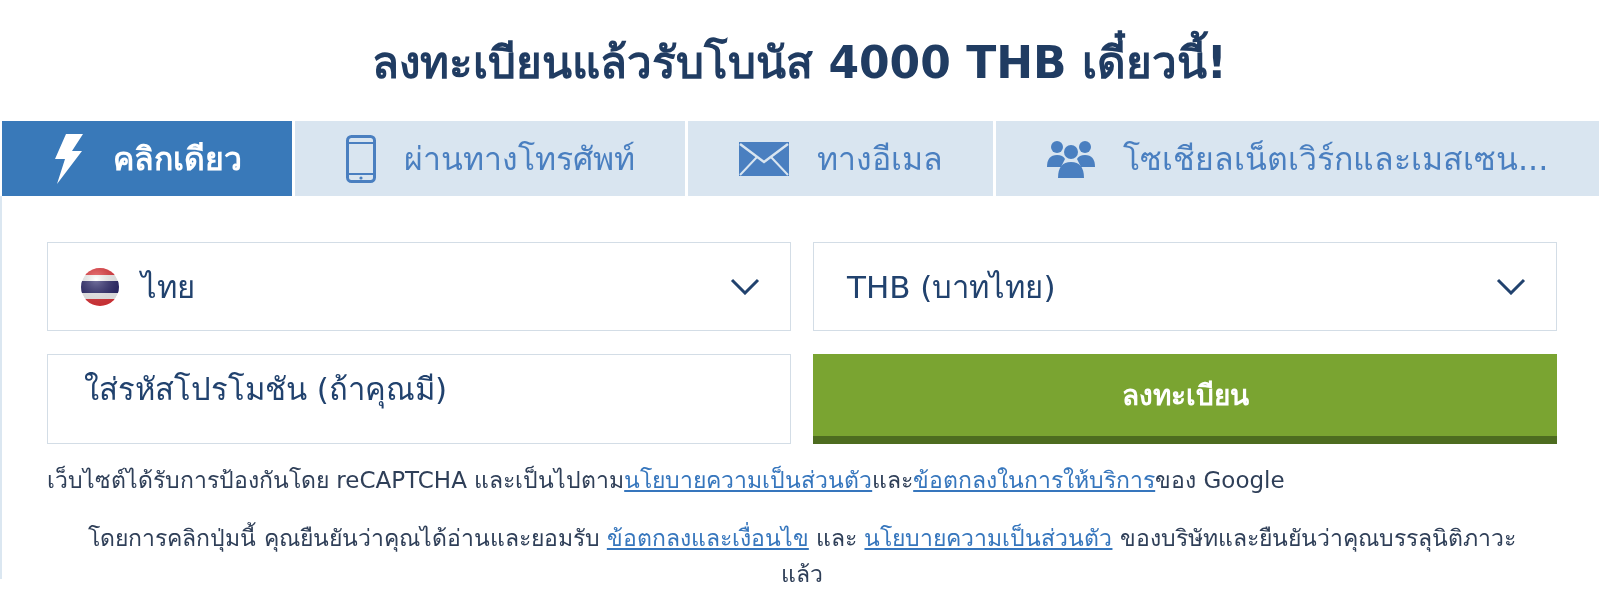  I want to click on consent-notice: โดยการคลิกปุ่มนี้ คุณยืนยันว่าคุณได้อ่านและยอมรับ ข้อตกลงและเงื่อนไข และ นโยบายความเป็นส่วนตัว ของบริษัทและยืนยันว่าคุณบรรลุนิติภาวะแล้ว, so click(802, 556).